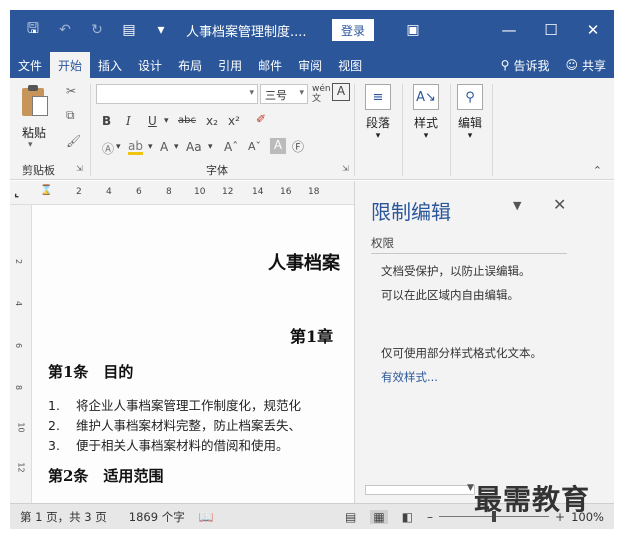  What do you see at coordinates (97, 30) in the screenshot?
I see `redo-icon: ↻` at bounding box center [97, 30].